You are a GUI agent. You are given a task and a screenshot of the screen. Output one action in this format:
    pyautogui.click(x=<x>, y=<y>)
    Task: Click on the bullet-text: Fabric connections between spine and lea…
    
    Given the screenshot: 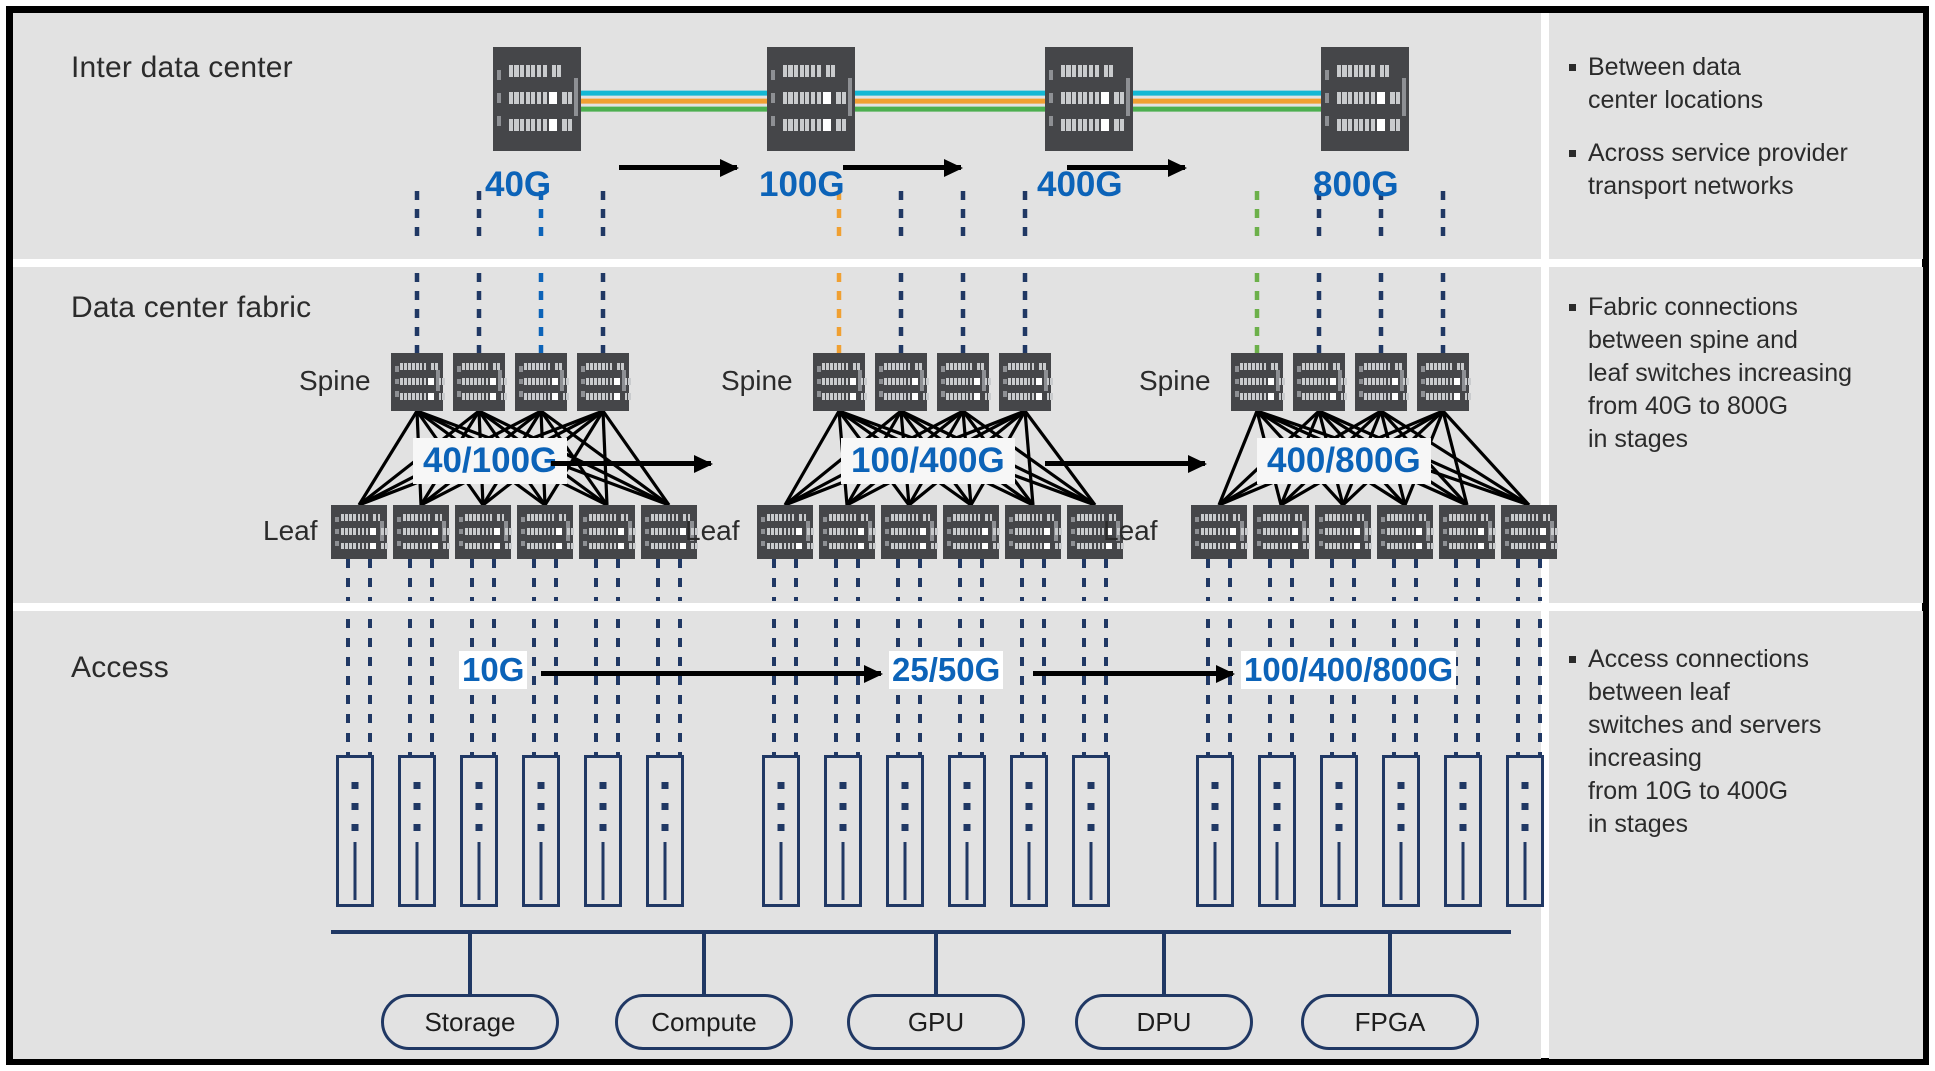 What is the action you would take?
    pyautogui.click(x=1720, y=373)
    